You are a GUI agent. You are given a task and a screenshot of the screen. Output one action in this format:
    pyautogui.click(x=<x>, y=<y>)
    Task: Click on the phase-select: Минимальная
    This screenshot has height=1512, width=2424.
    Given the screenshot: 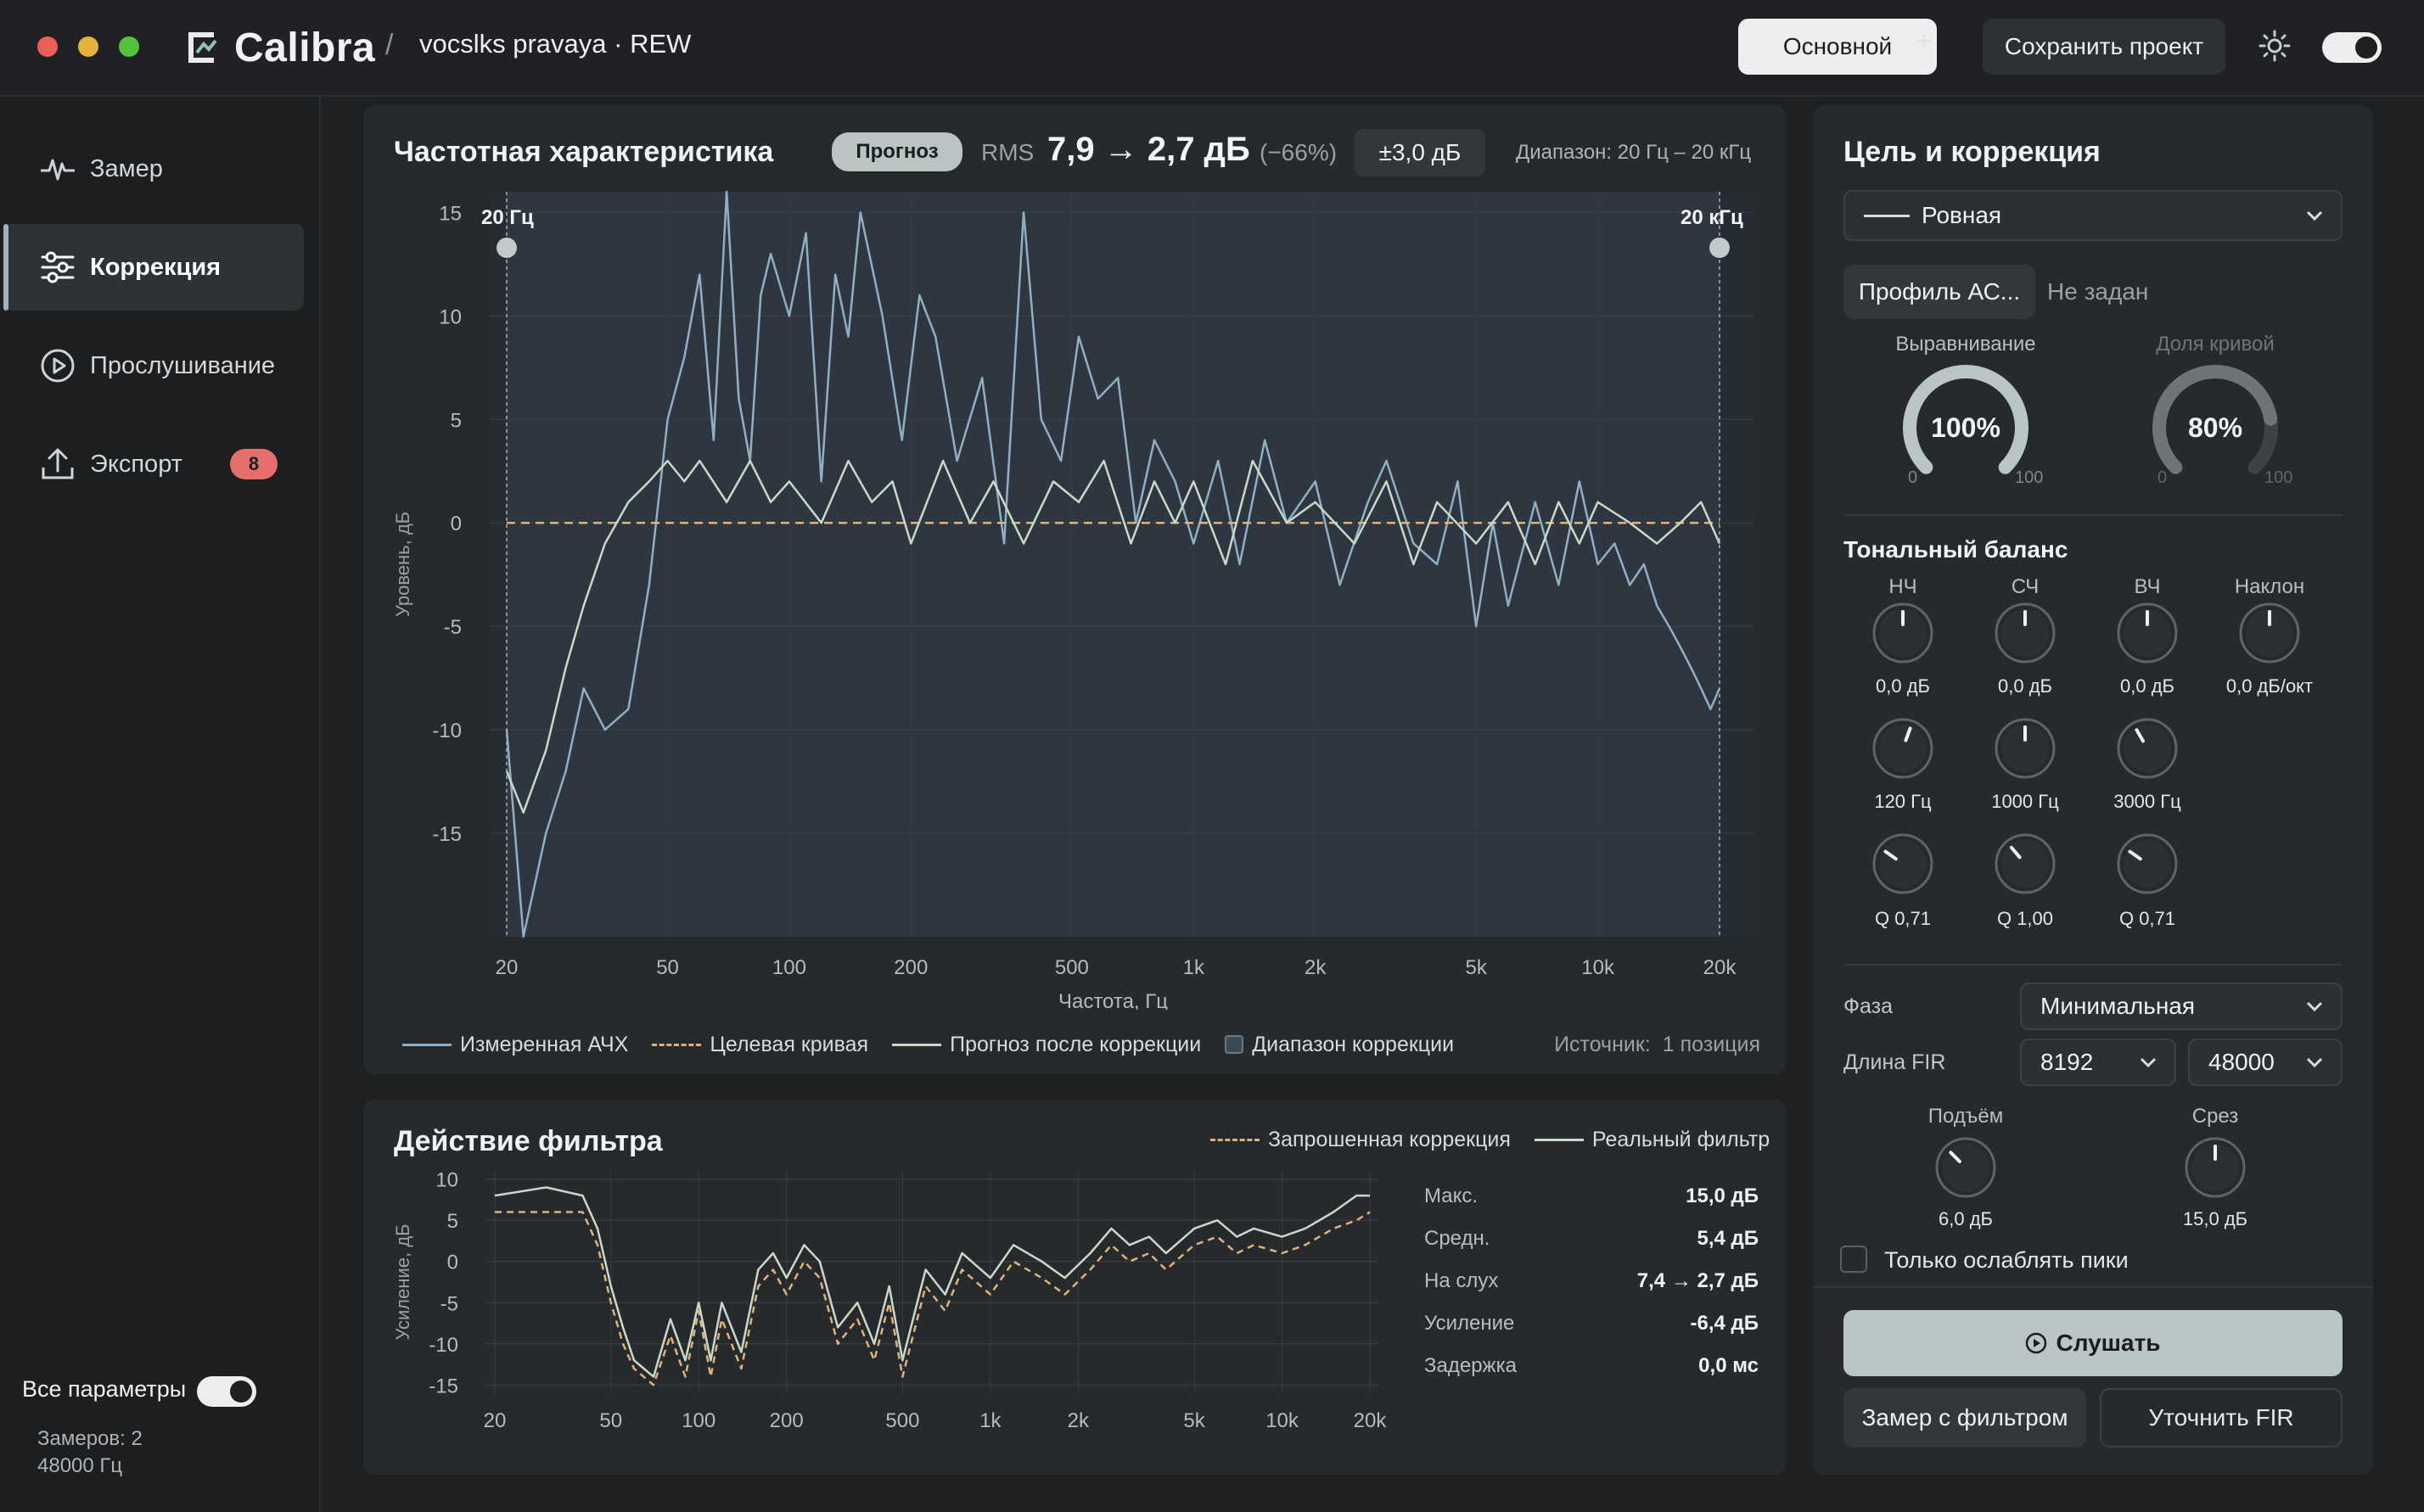 What is the action you would take?
    pyautogui.click(x=2181, y=1006)
    